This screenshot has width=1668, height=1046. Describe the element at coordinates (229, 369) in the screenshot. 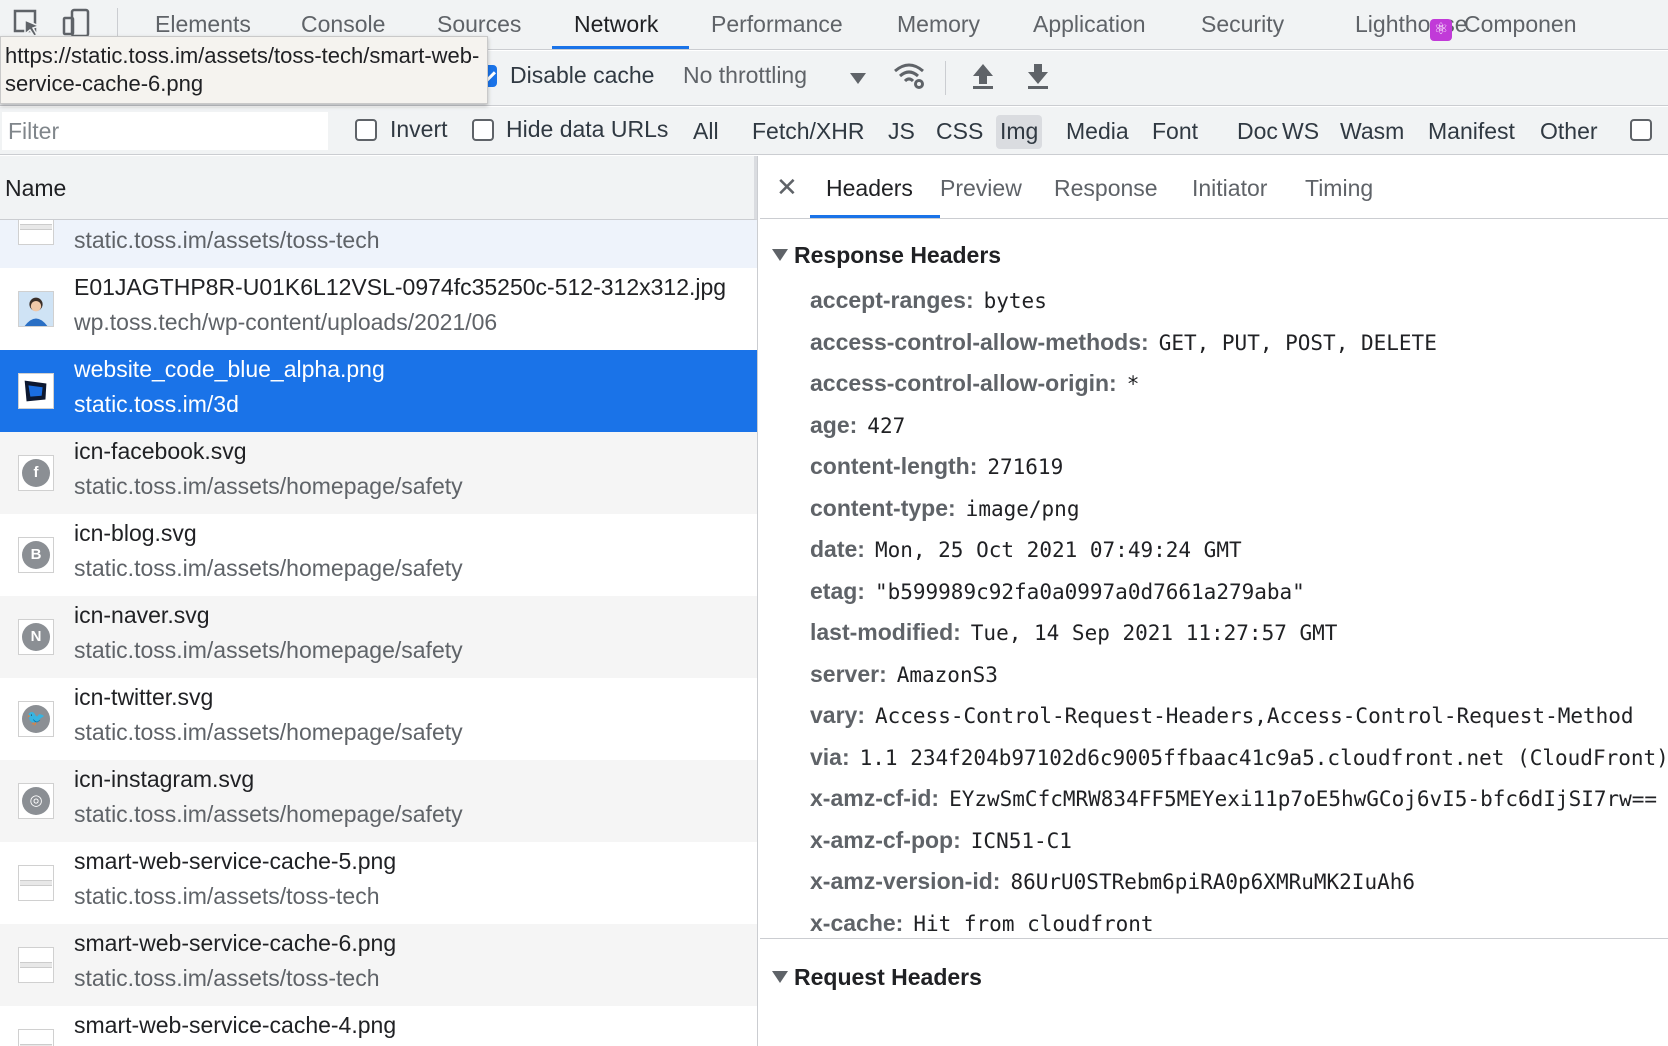

I see `request-name: website_code_blue_alpha.png` at that location.